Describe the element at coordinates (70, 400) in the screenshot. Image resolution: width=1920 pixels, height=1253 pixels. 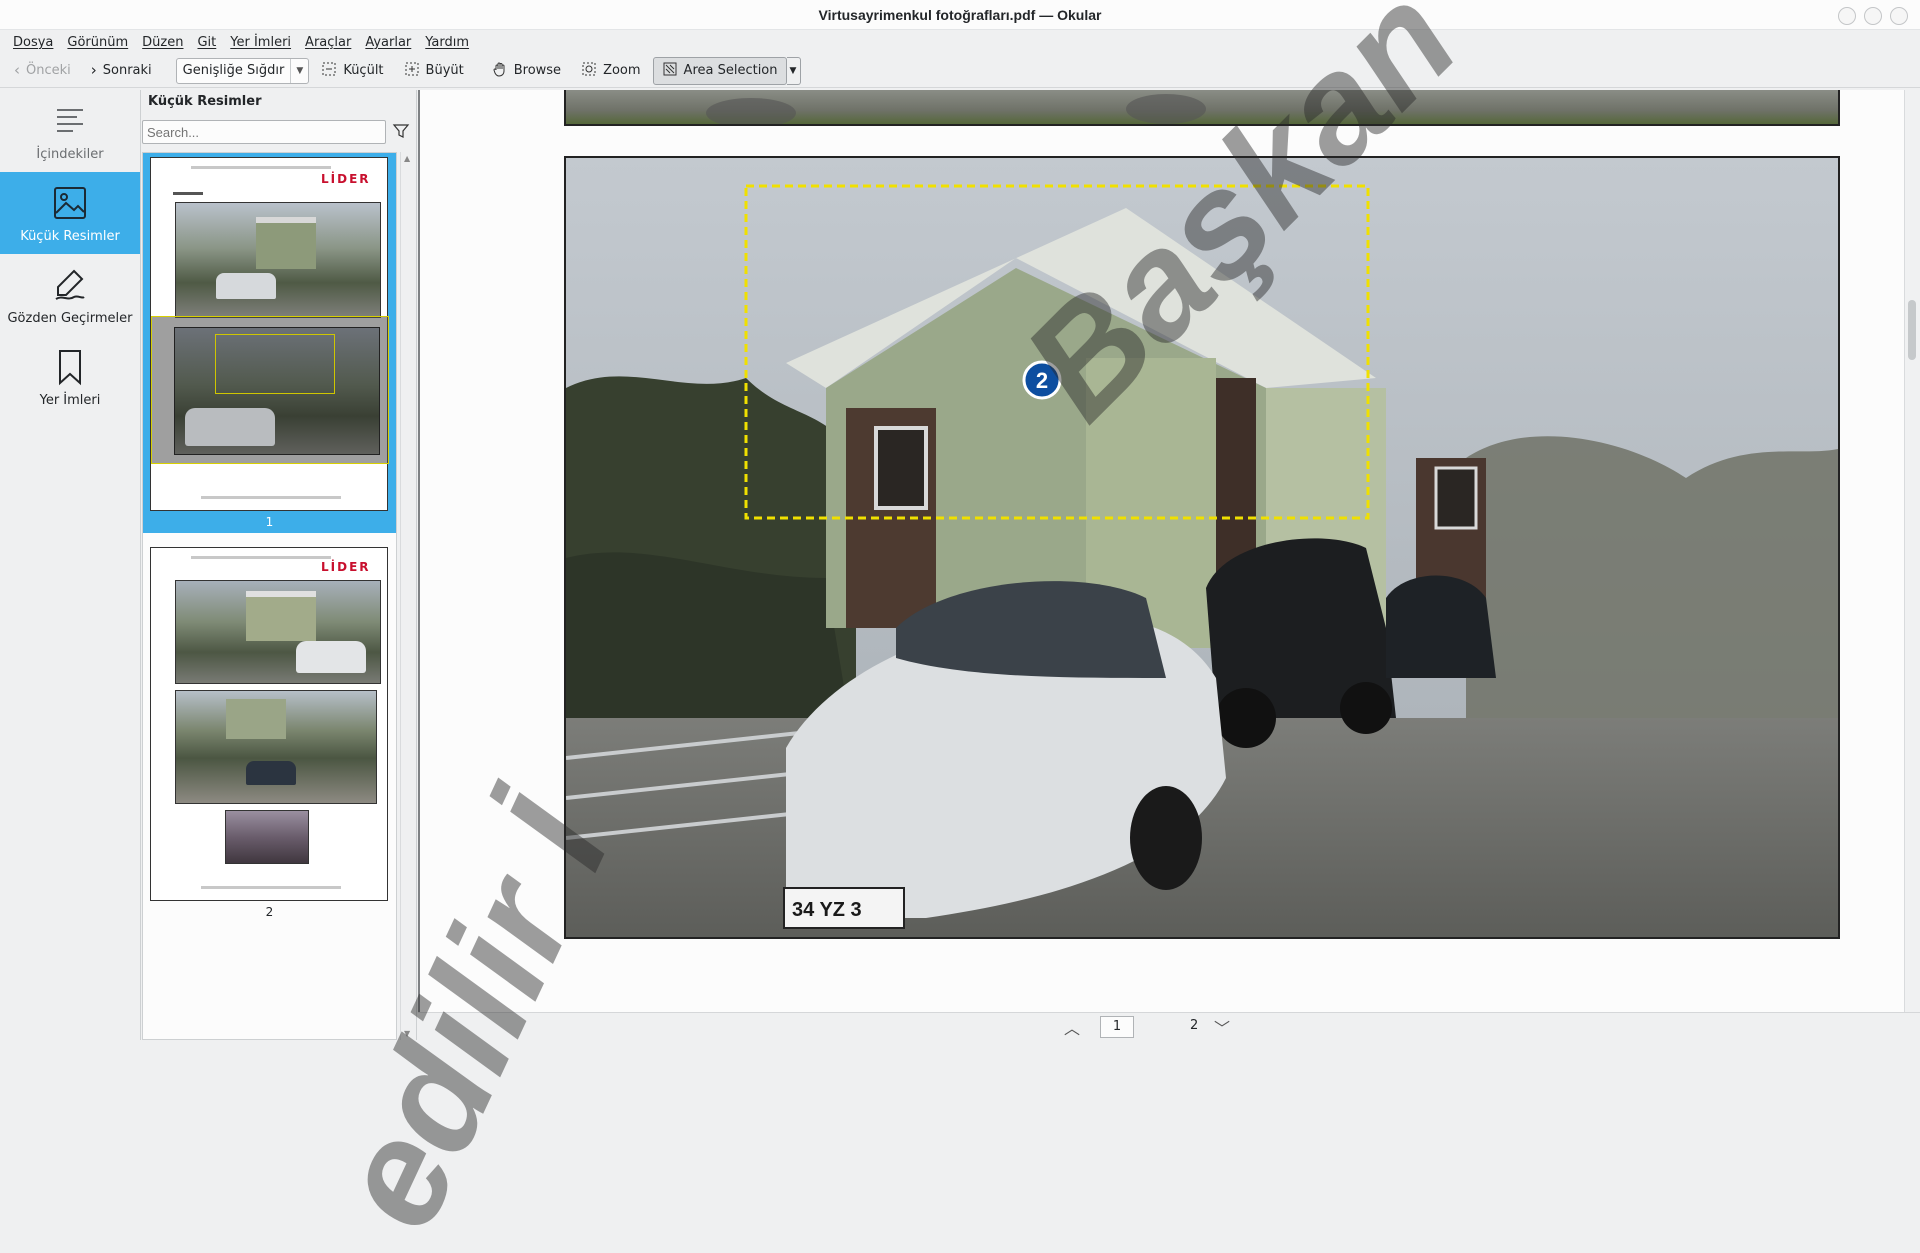
I see `sidebar-item-label: Yer İmleri` at that location.